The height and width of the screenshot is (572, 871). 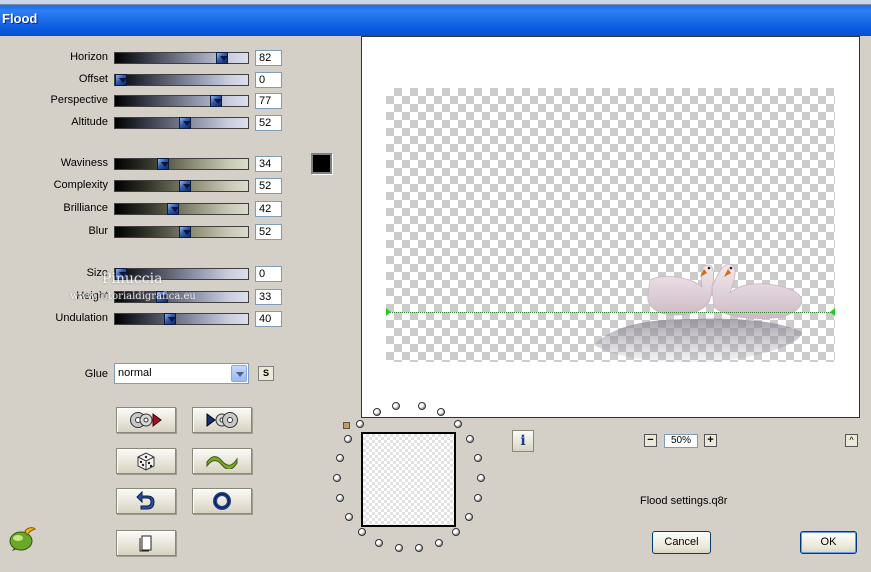 What do you see at coordinates (266, 373) in the screenshot?
I see `glue-s-button: S` at bounding box center [266, 373].